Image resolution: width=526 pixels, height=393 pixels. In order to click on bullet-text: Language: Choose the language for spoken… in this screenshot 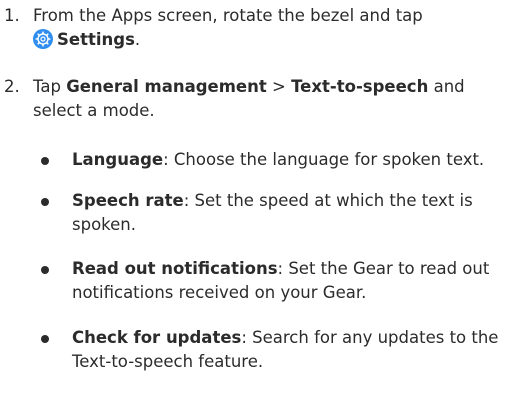, I will do `click(298, 160)`.